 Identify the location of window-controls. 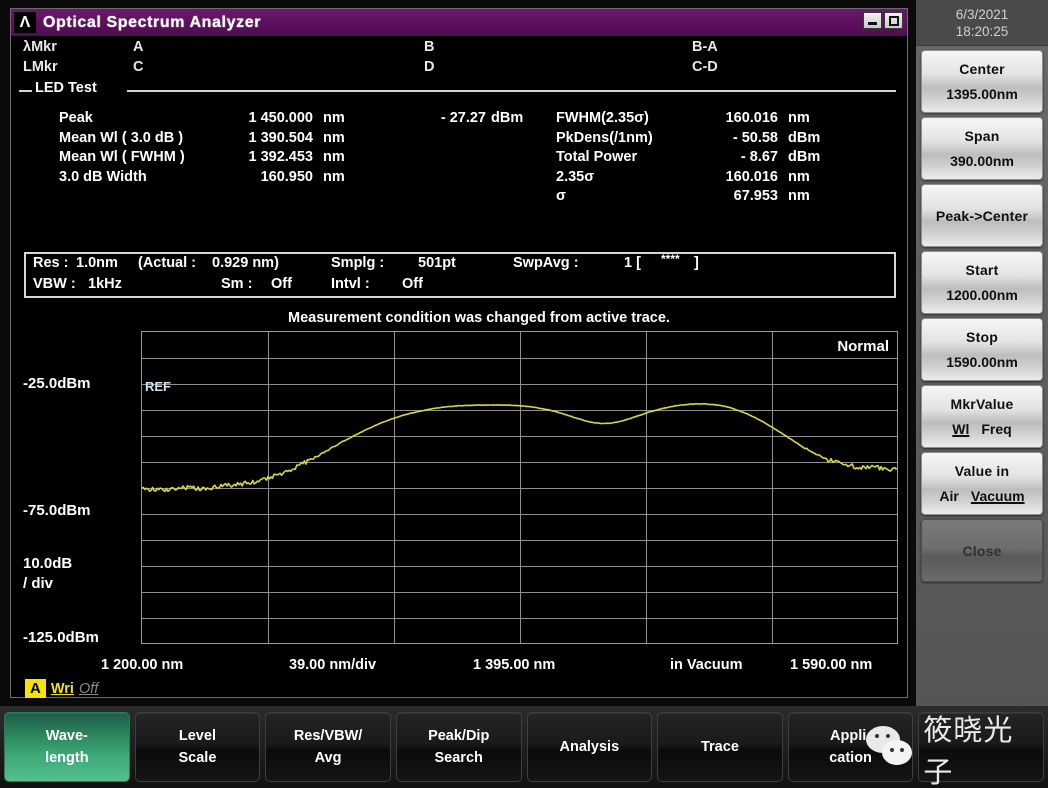
(883, 20).